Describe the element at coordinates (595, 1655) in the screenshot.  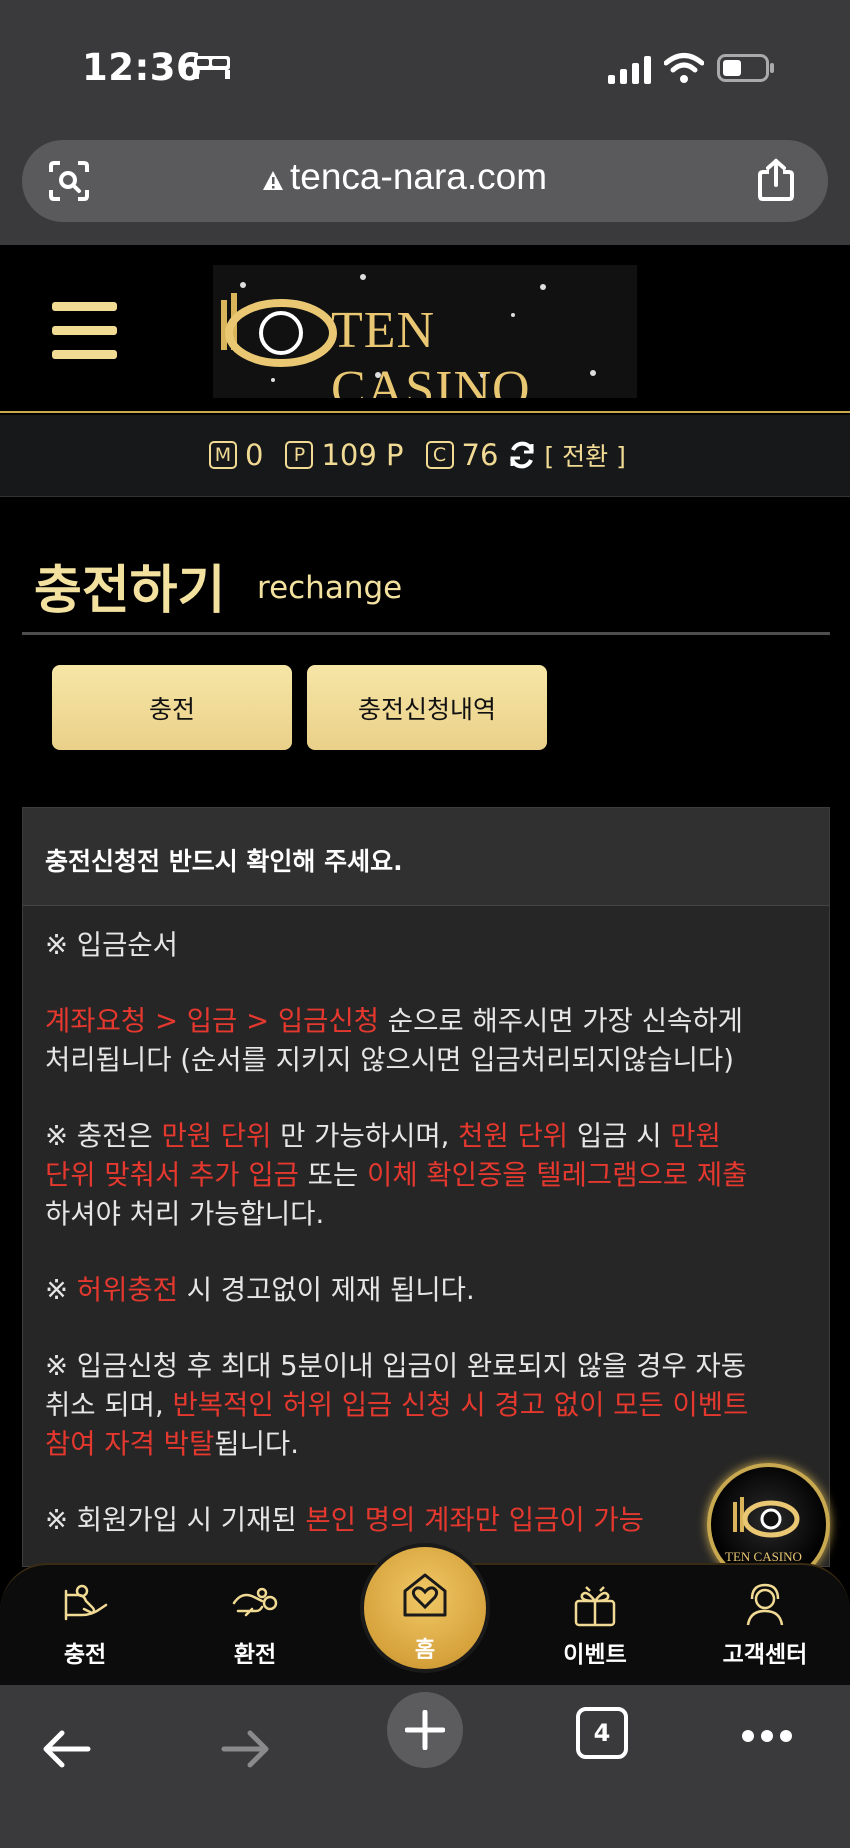
I see `nav-event-label: 이벤트` at that location.